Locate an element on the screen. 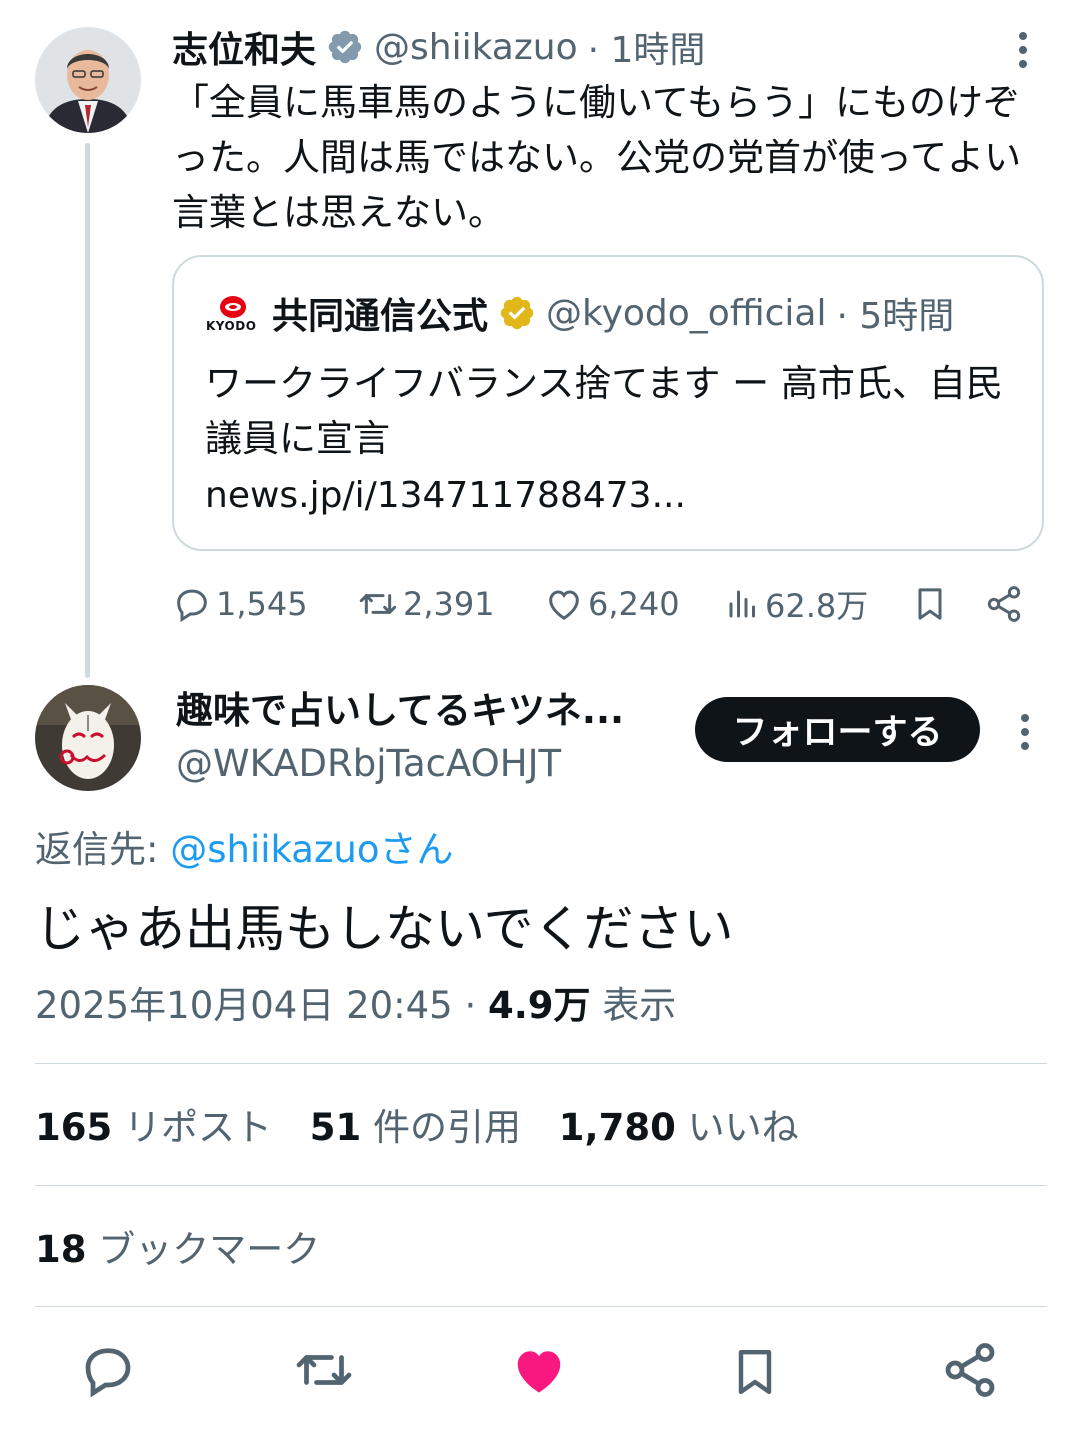  reply-button: 1,545 is located at coordinates (240, 604).